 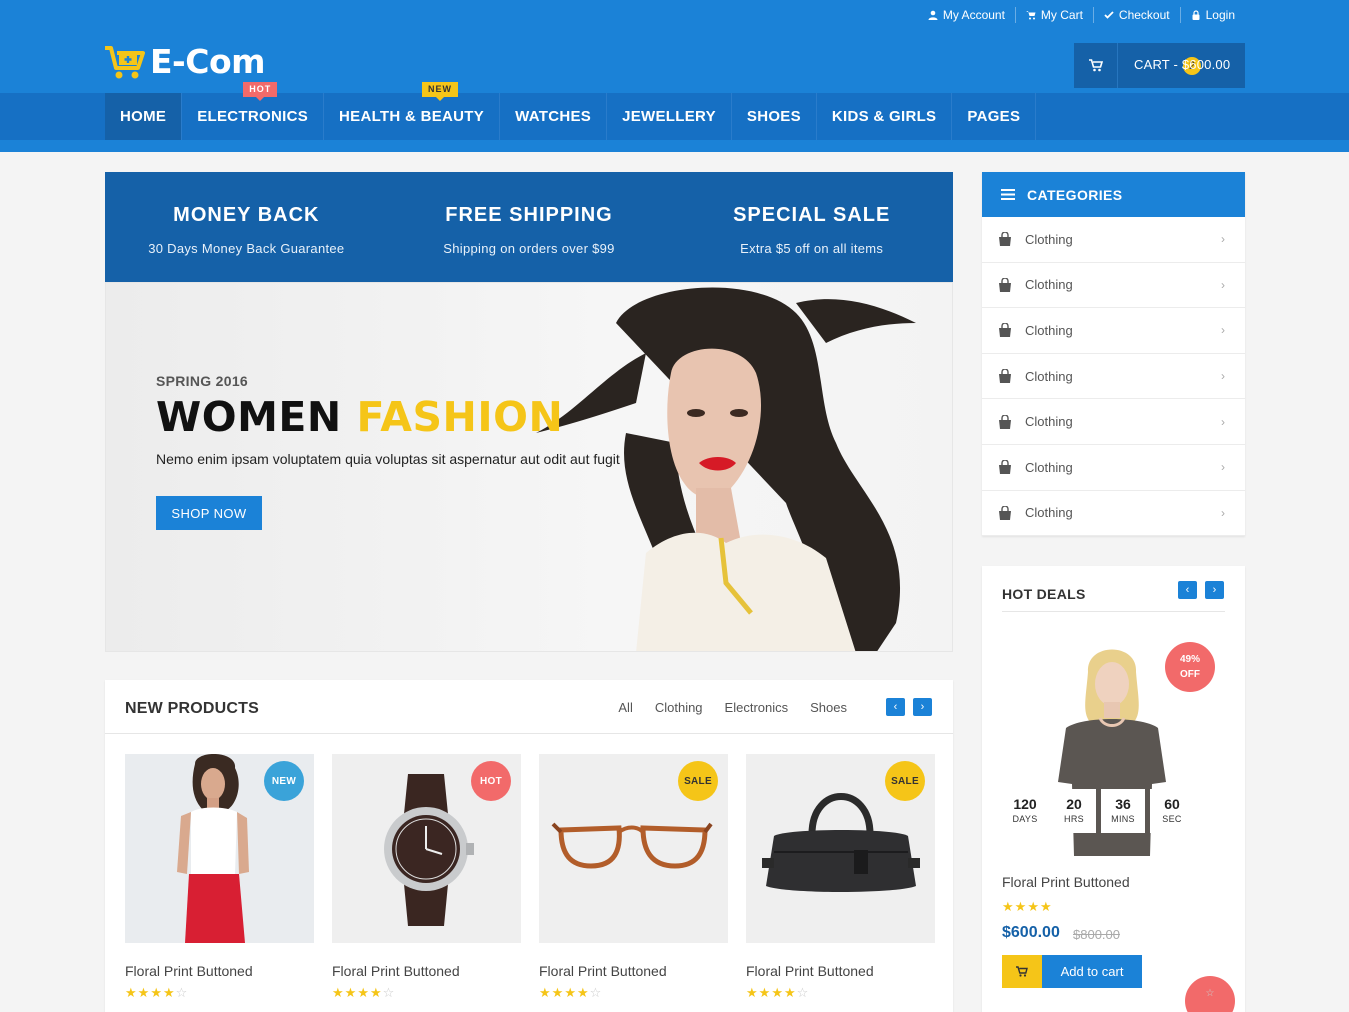 I want to click on product-card: HOT Floral Print Buttoned ★ ★ ★ ★ ☆, so click(x=426, y=876).